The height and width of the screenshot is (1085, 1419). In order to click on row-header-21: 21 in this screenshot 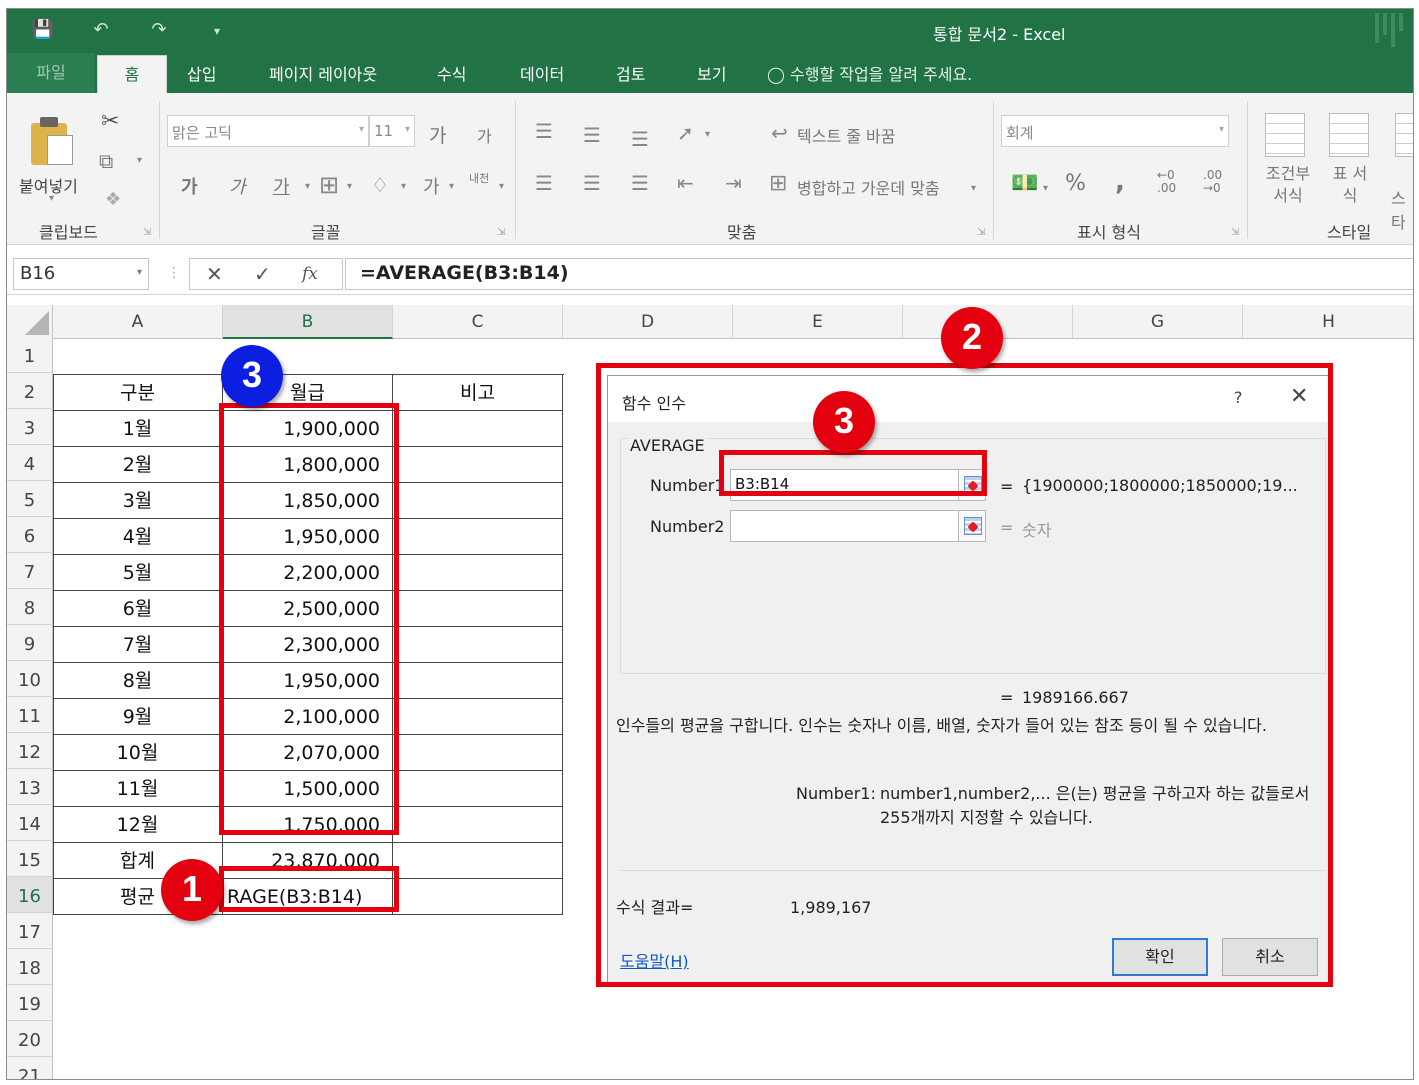, I will do `click(30, 1068)`.